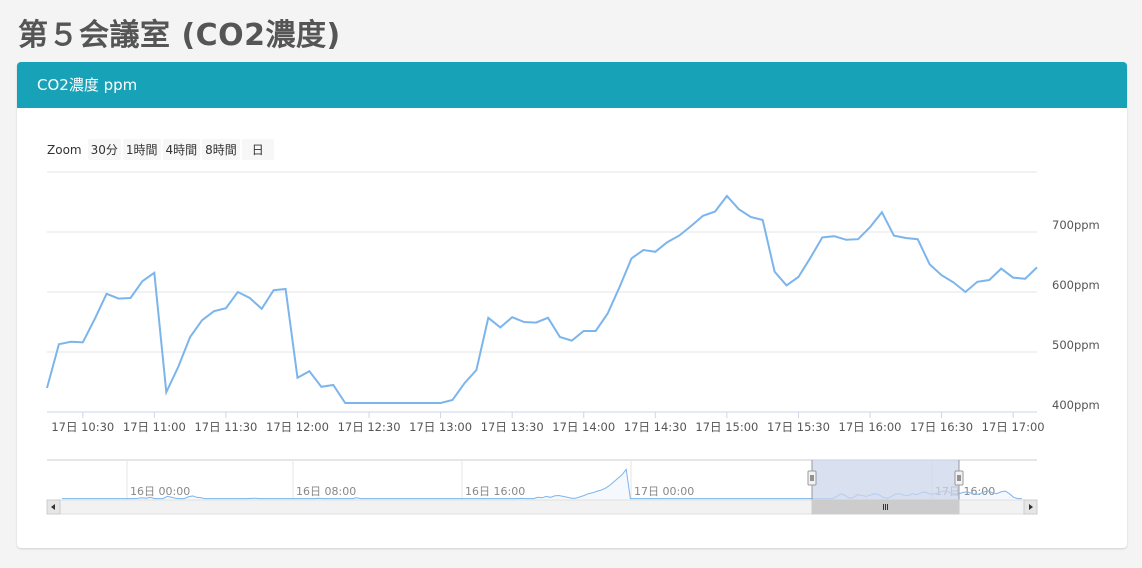 This screenshot has height=568, width=1142. I want to click on x-tick-label: 17日 11:30, so click(225, 427).